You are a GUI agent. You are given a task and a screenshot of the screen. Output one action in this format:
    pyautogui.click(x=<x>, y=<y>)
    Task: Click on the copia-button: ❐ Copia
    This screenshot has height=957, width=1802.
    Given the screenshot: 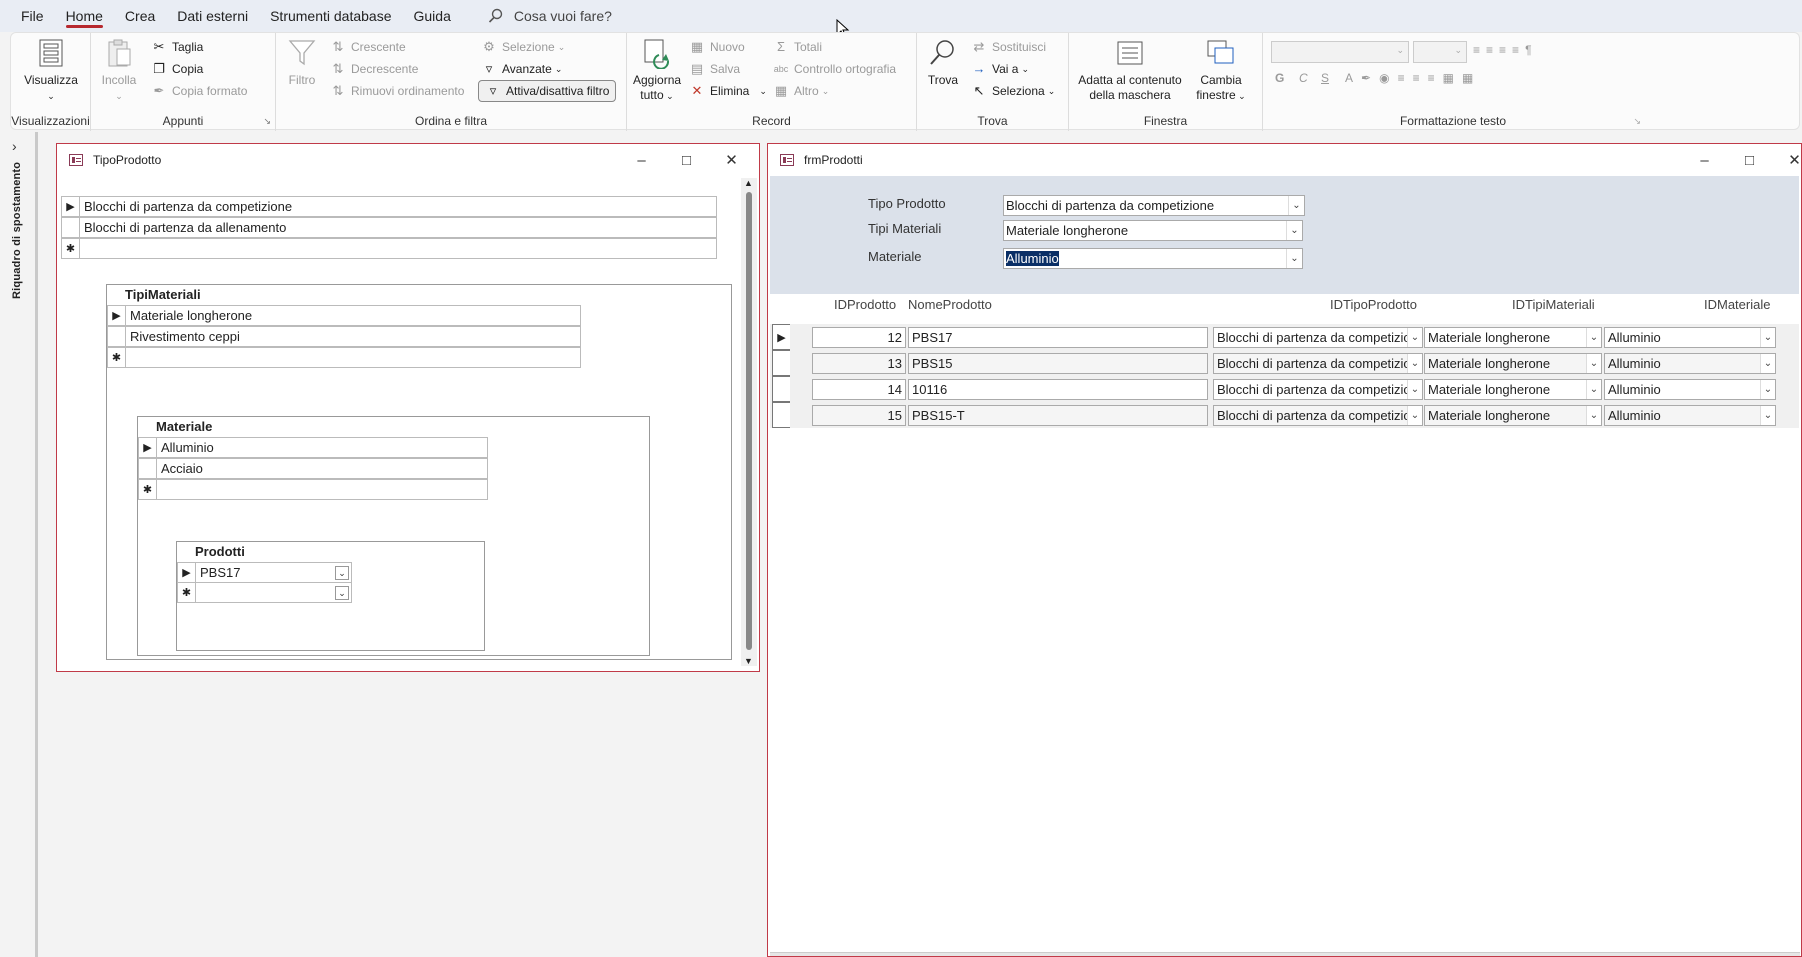 What is the action you would take?
    pyautogui.click(x=177, y=69)
    